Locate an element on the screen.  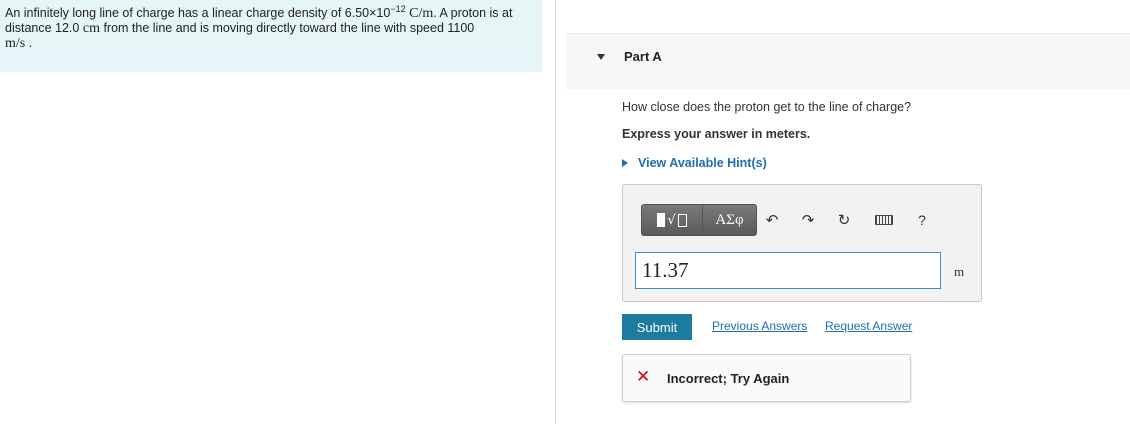
expand-caret-icon is located at coordinates (625, 163).